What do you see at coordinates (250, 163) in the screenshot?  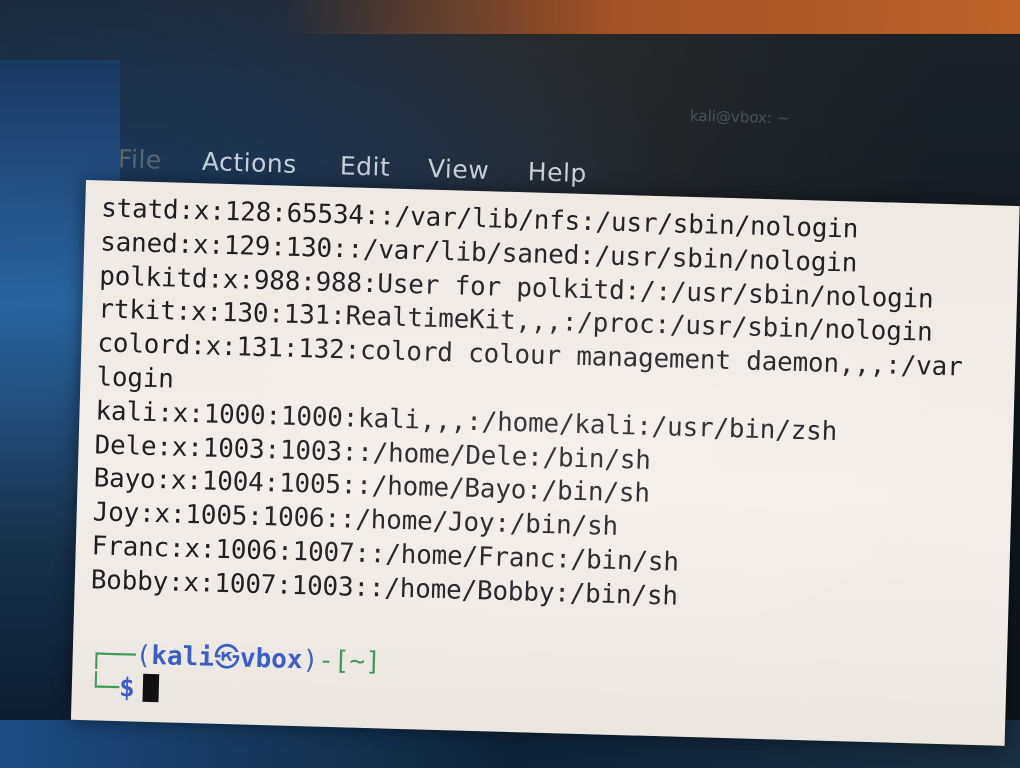 I see `menu-actions: Actions` at bounding box center [250, 163].